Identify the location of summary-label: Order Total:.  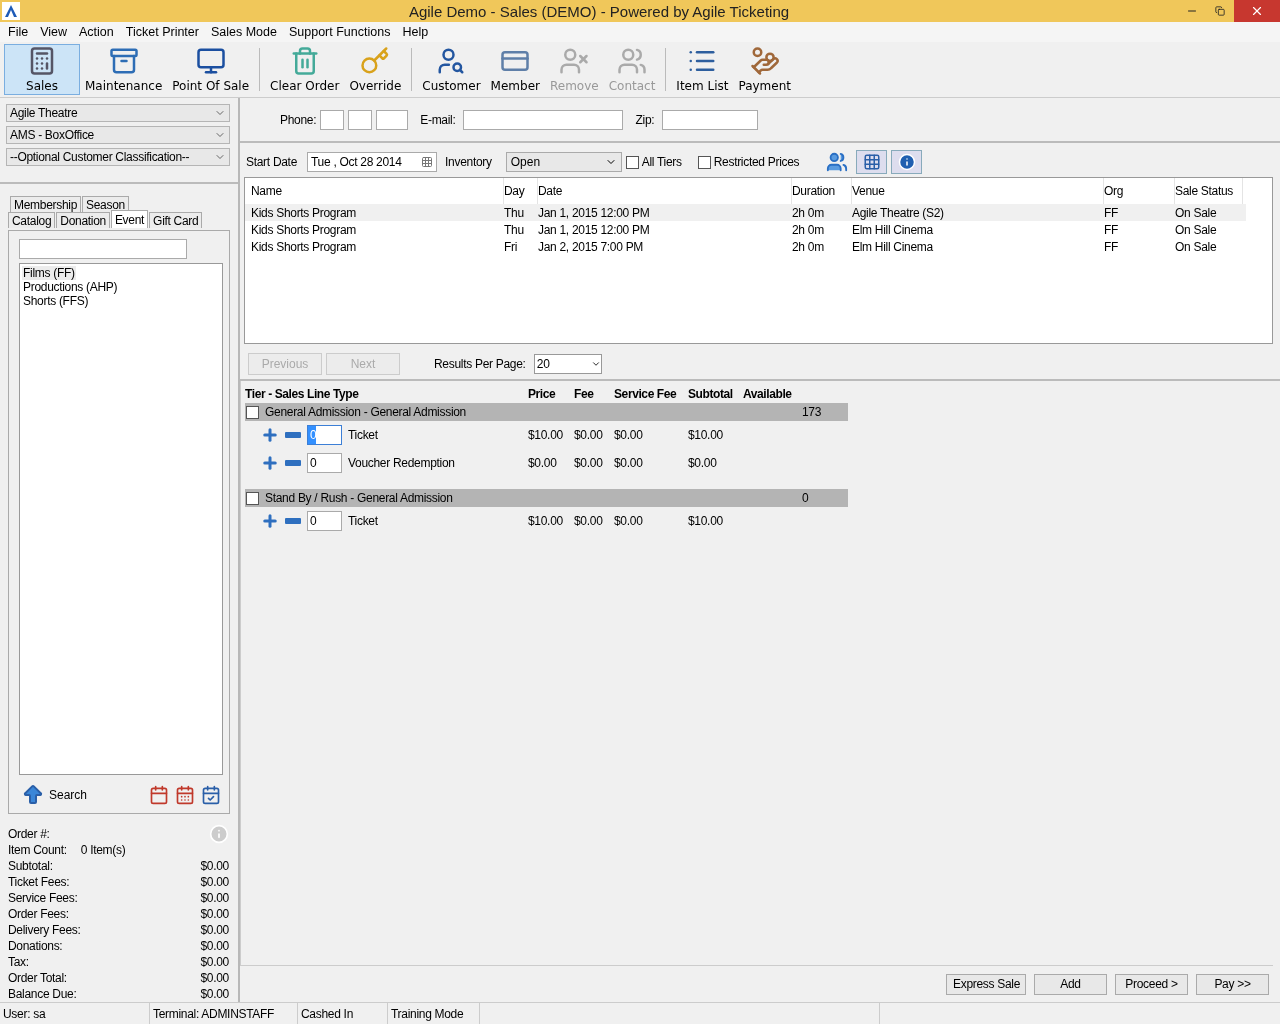
(37, 978).